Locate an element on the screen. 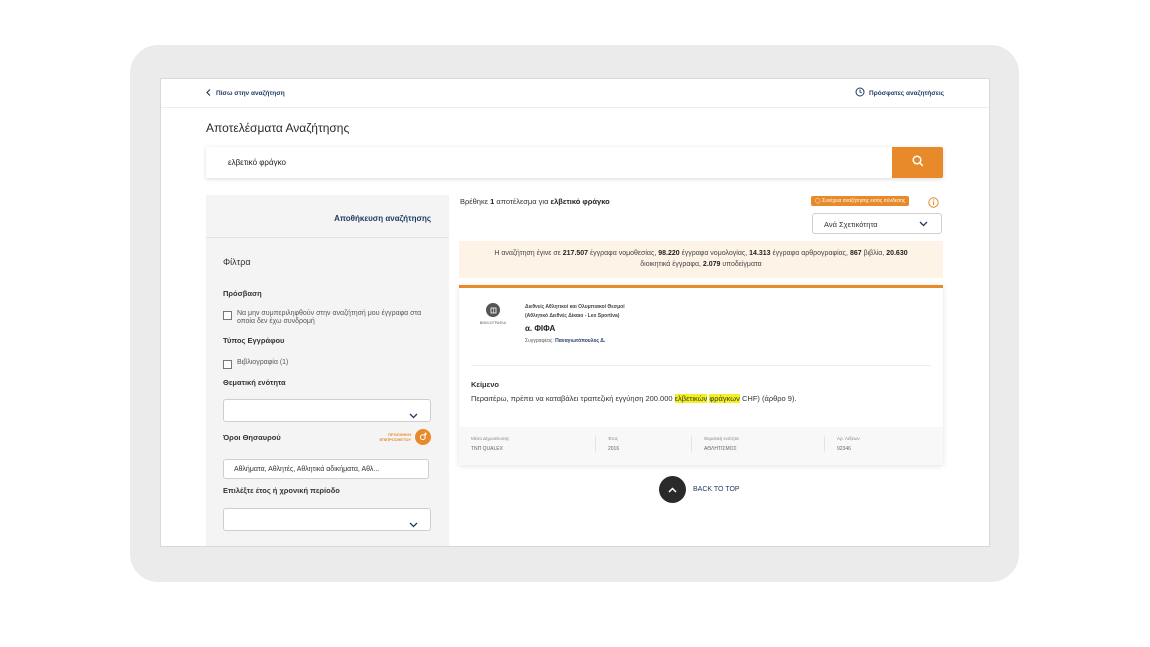 The image size is (1150, 647). recent-searches-link: Πρόσφατες αναζητήσεις is located at coordinates (899, 93).